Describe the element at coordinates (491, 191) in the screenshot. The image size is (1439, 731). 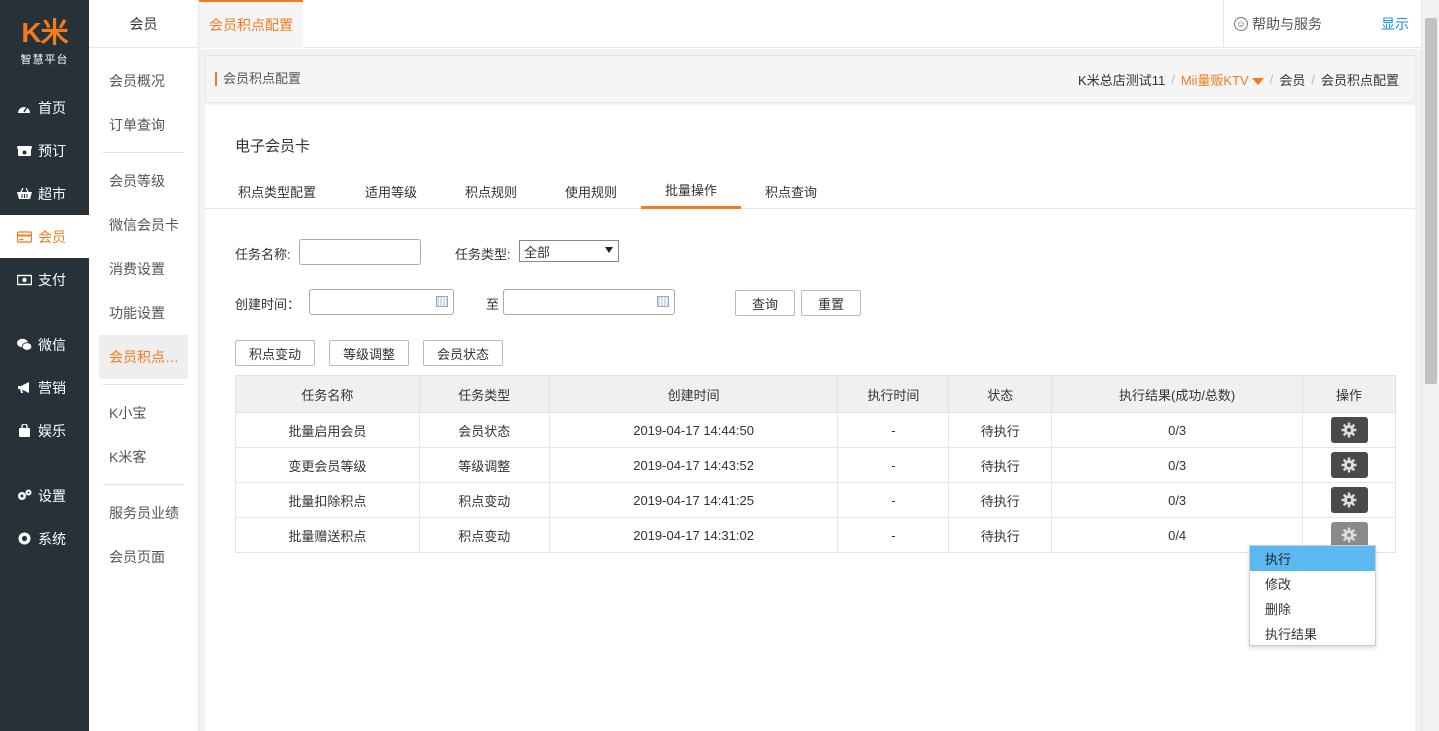
I see `tab-points-rules: 积点规则` at that location.